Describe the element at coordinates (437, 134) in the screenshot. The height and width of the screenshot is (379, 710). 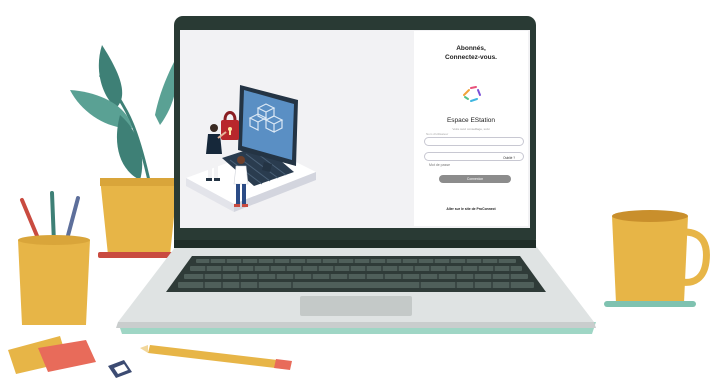
I see `username-label: Nom d'utilisateur` at that location.